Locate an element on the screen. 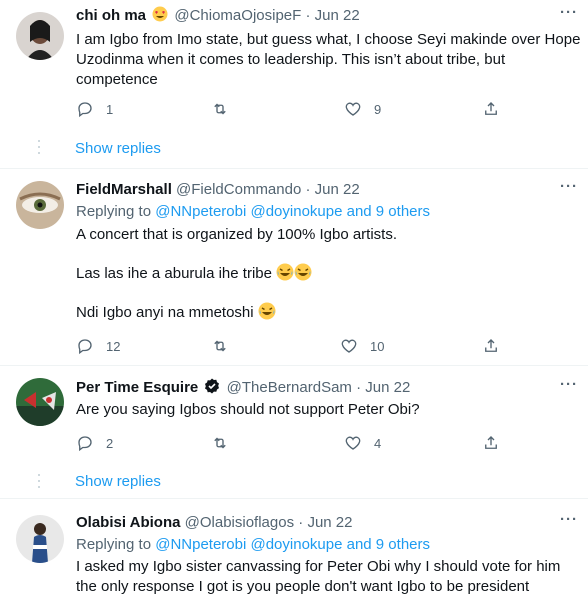 The image size is (588, 597). tweet-header: Olabisi Abiona @Olabisioflagos · Jun 22 is located at coordinates (214, 523).